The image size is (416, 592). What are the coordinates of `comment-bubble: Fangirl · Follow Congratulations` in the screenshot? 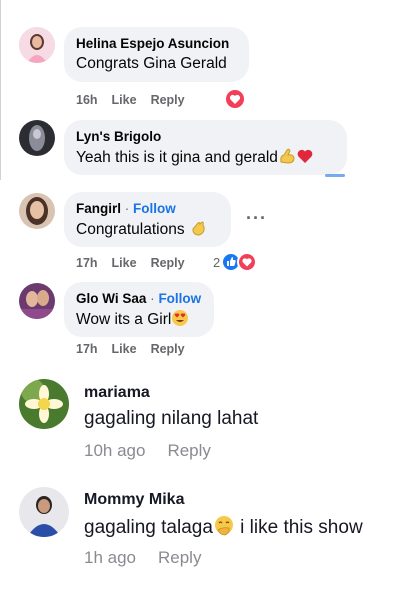 It's located at (147, 219).